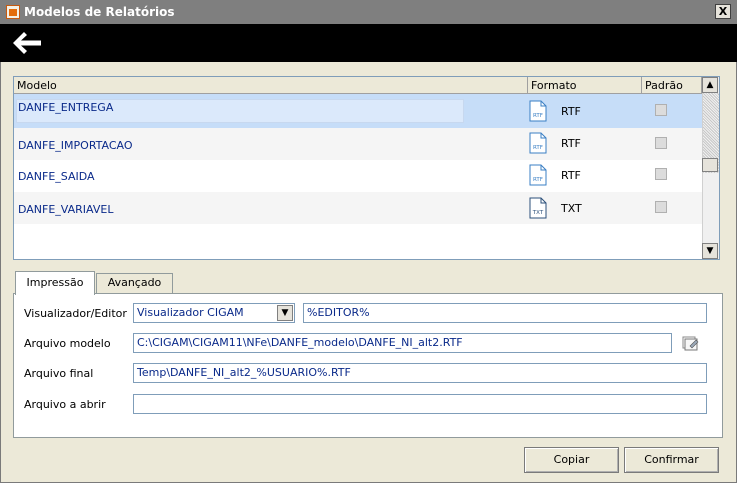 The width and height of the screenshot is (737, 483). What do you see at coordinates (672, 85) in the screenshot?
I see `column-header-default: Padrão` at bounding box center [672, 85].